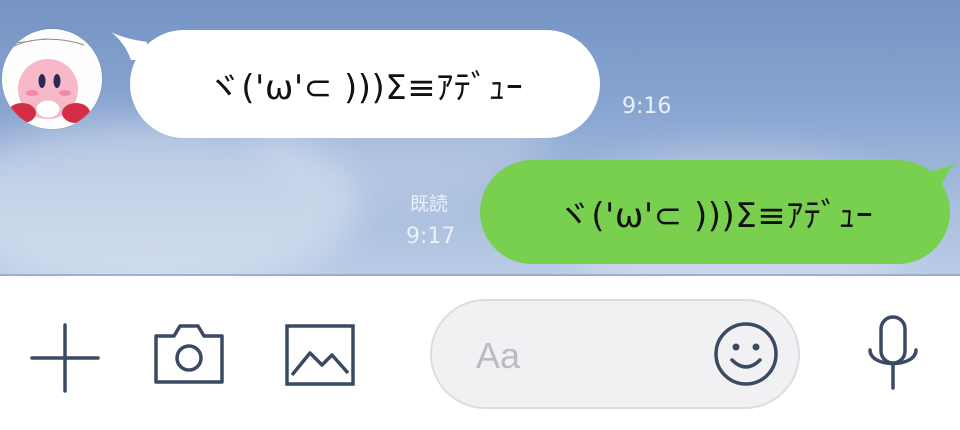  Describe the element at coordinates (320, 357) in the screenshot. I see `image-icon` at that location.